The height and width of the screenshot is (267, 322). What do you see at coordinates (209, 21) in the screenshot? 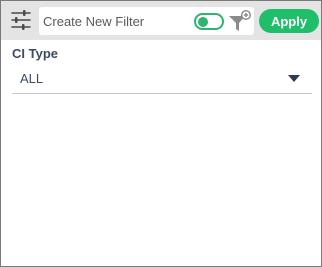
I see `filter-toggle-switch` at bounding box center [209, 21].